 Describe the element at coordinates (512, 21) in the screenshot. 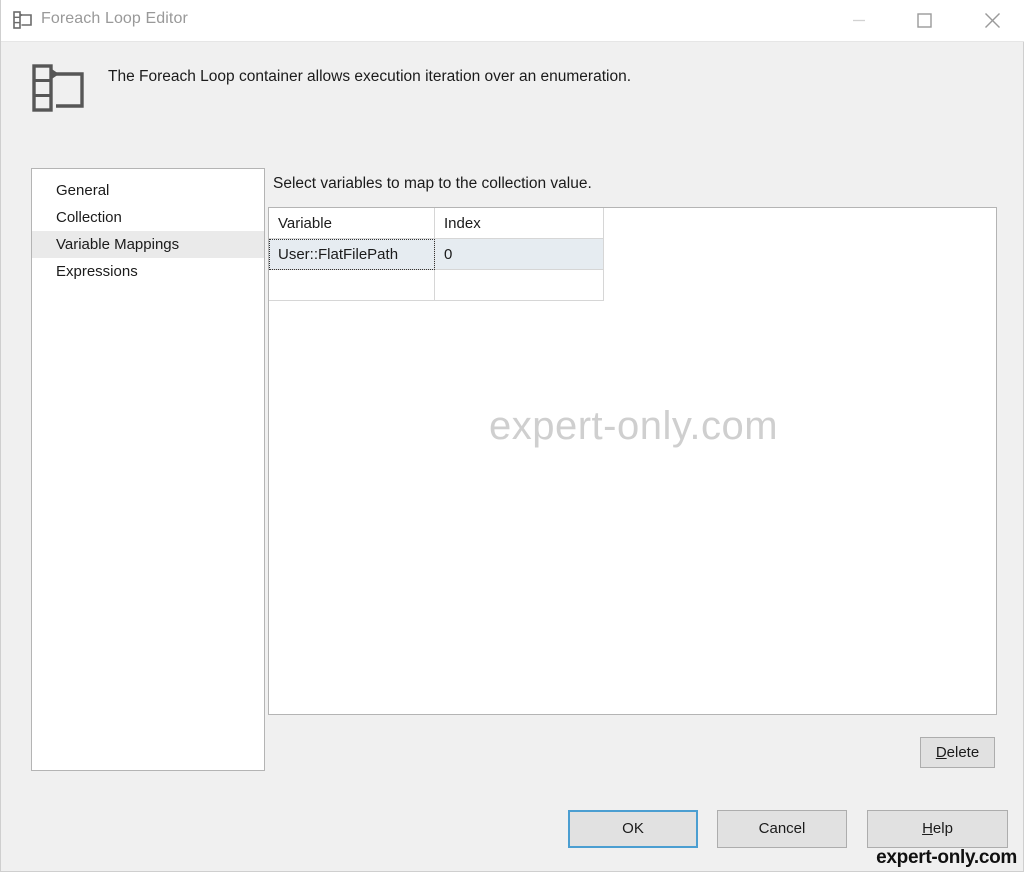

I see `title-bar: Foreach Loop Editor` at that location.